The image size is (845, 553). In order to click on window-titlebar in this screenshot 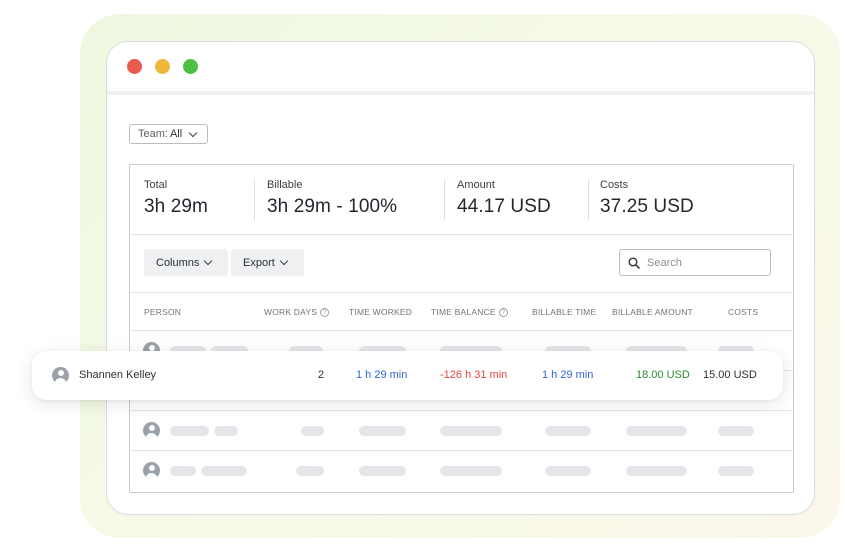, I will do `click(460, 68)`.